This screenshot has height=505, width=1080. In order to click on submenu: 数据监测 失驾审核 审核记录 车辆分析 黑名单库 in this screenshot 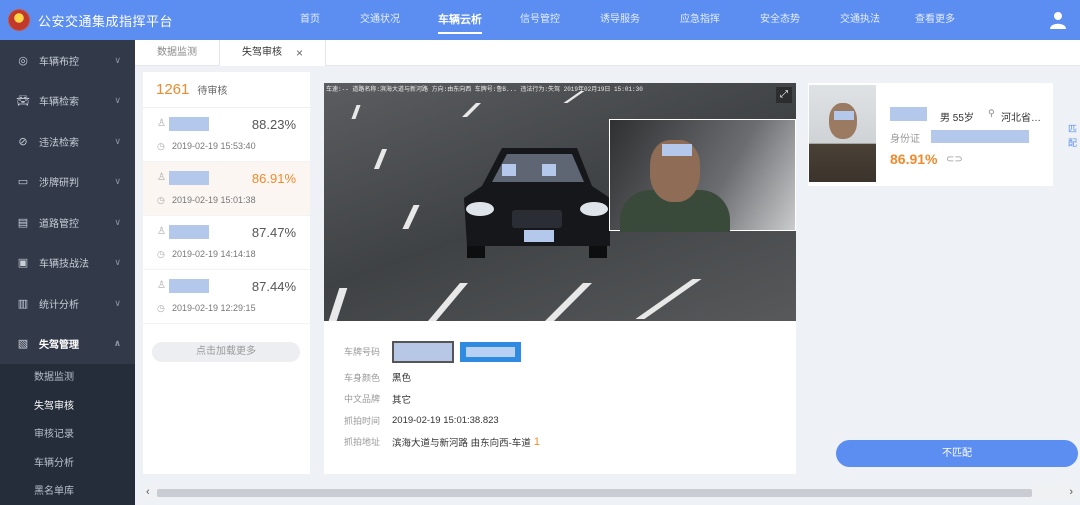, I will do `click(67, 434)`.